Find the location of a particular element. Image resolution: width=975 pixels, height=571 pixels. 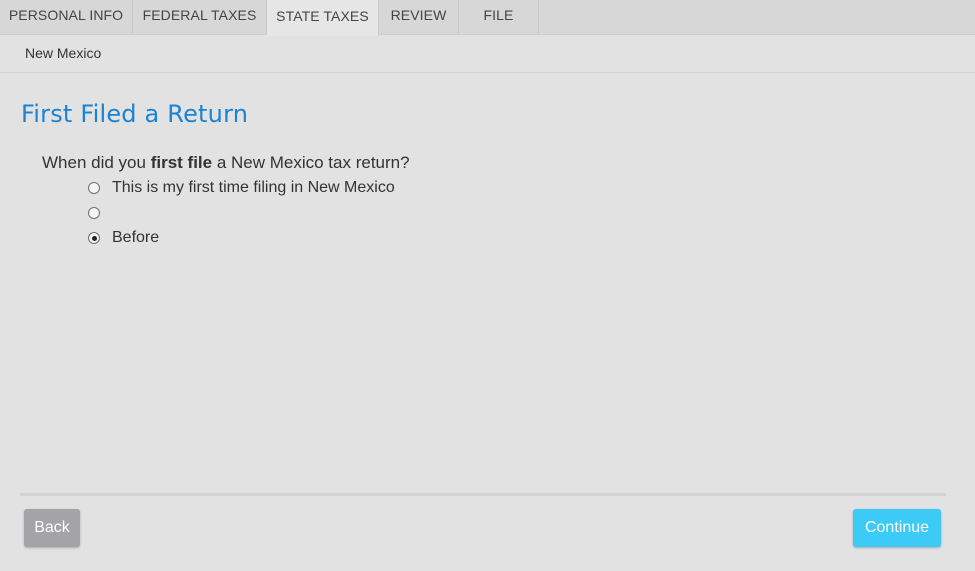

option-before: Before is located at coordinates (123, 238).